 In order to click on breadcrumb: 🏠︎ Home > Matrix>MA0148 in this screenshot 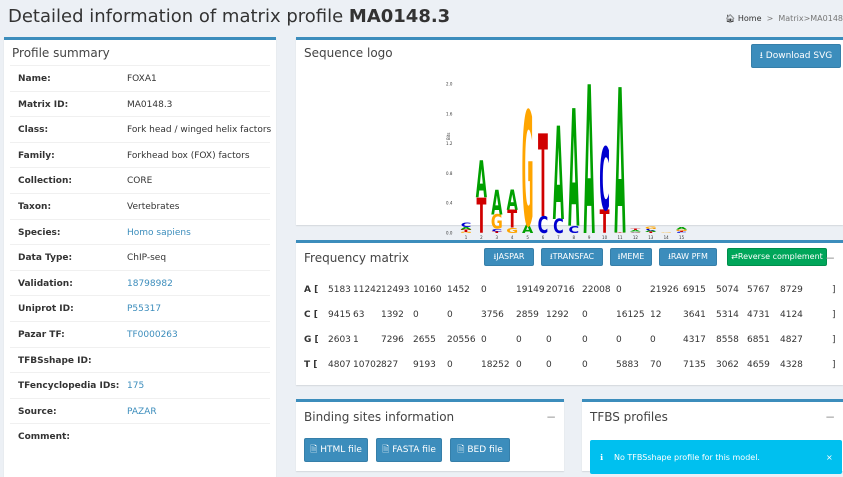, I will do `click(784, 18)`.